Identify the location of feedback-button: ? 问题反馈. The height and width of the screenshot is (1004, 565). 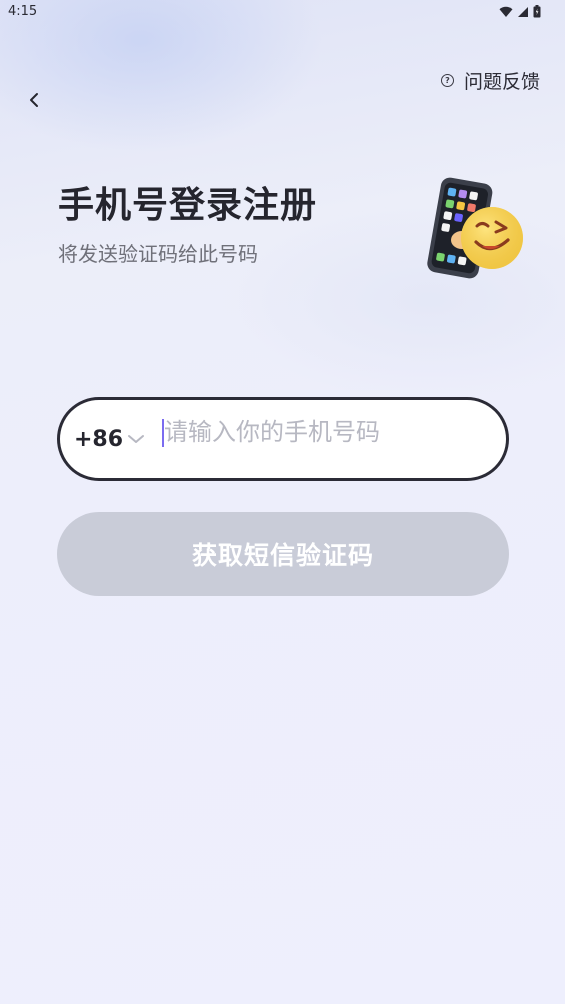
(490, 80).